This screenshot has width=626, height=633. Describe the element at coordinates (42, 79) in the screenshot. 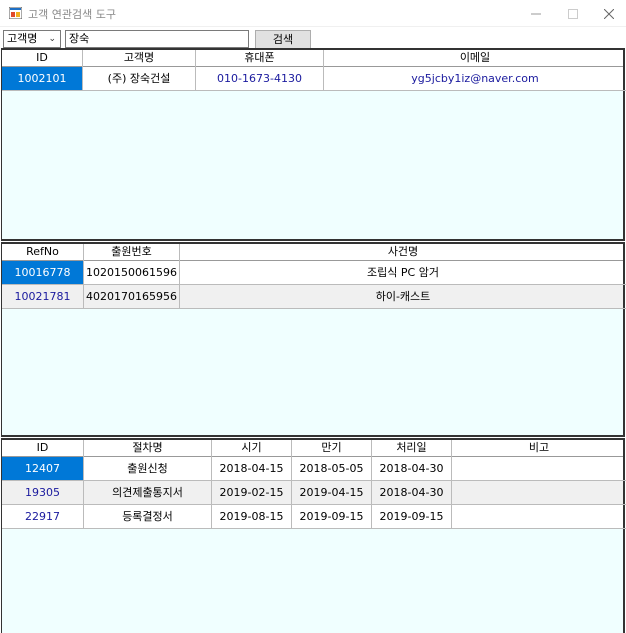

I see `cell-id: 1002101` at that location.